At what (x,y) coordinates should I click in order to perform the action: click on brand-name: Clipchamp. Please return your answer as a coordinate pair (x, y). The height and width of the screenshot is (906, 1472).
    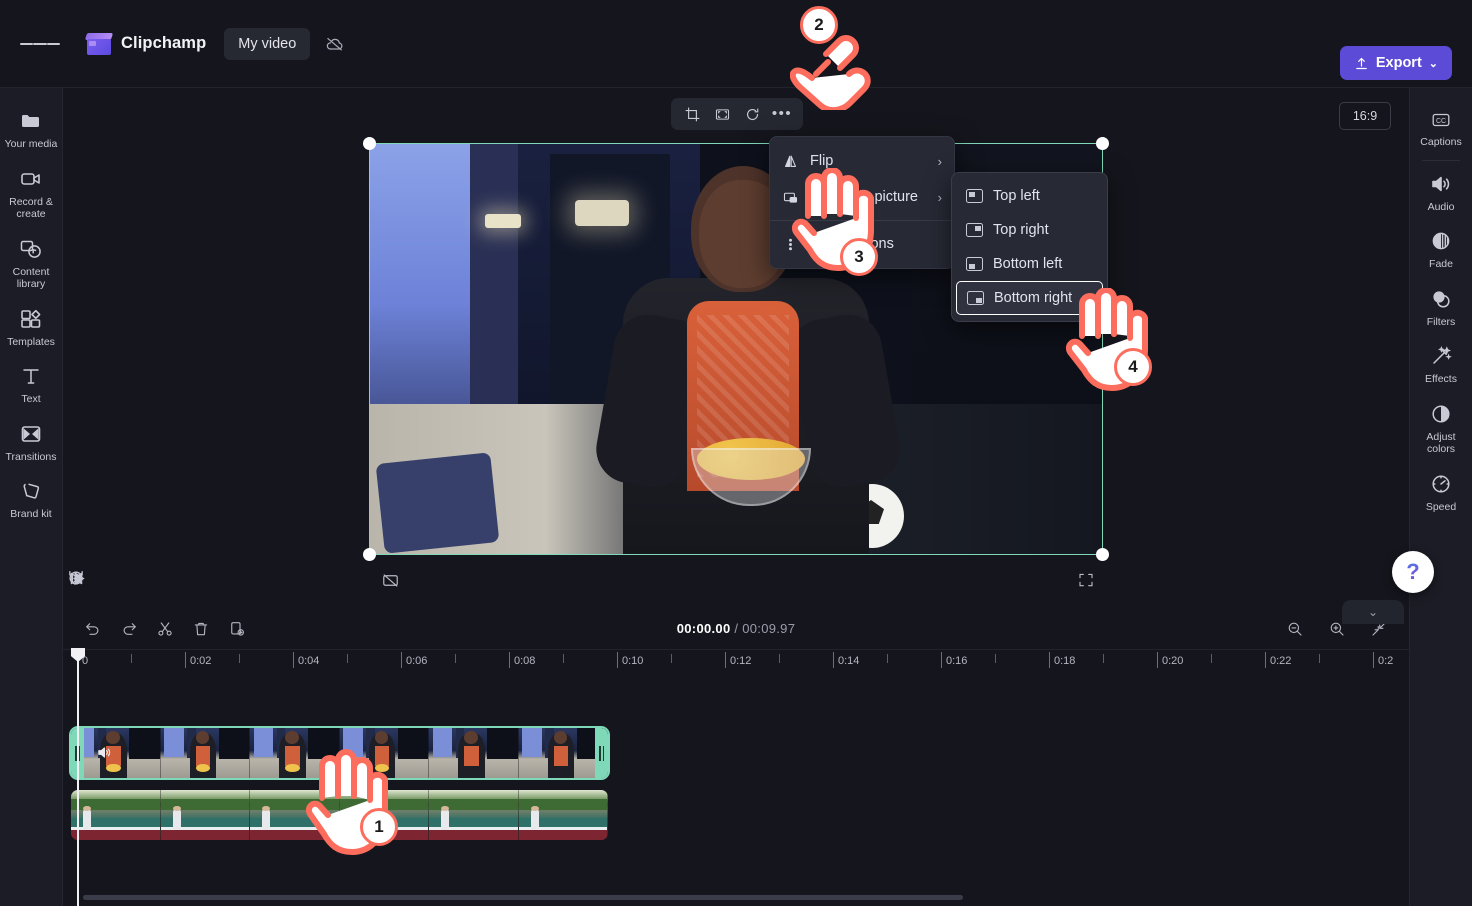
    Looking at the image, I should click on (164, 43).